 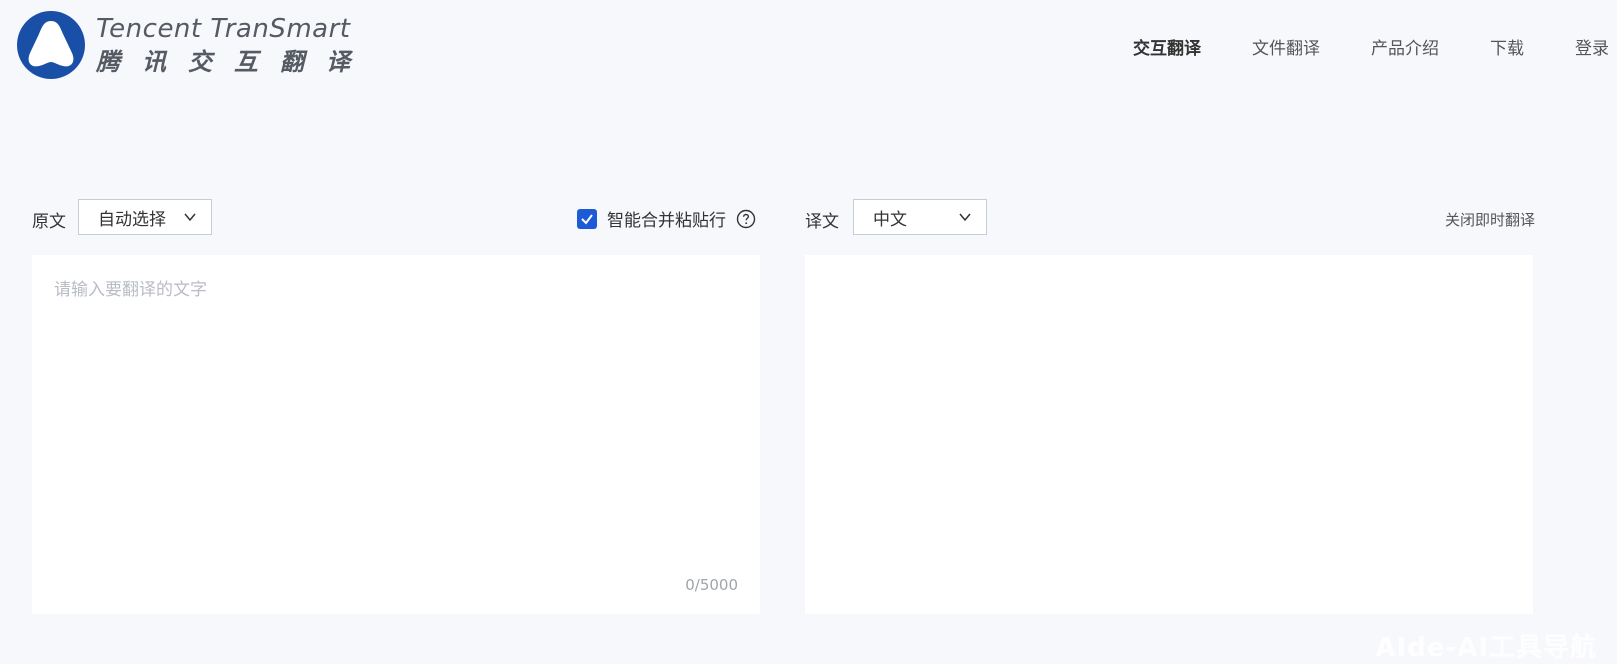 I want to click on target-language-value: 中文, so click(x=890, y=219).